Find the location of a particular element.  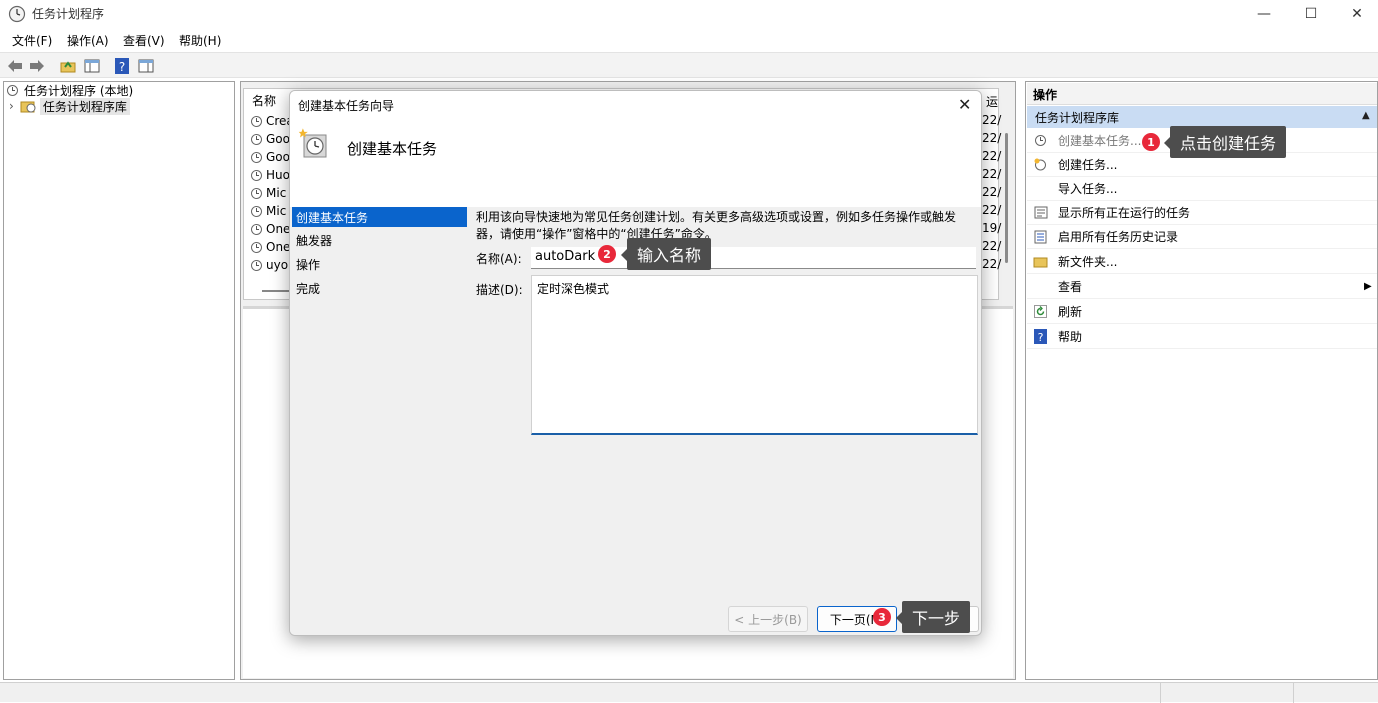

tree-root-label: 任务计划程序 (本地) is located at coordinates (79, 90).